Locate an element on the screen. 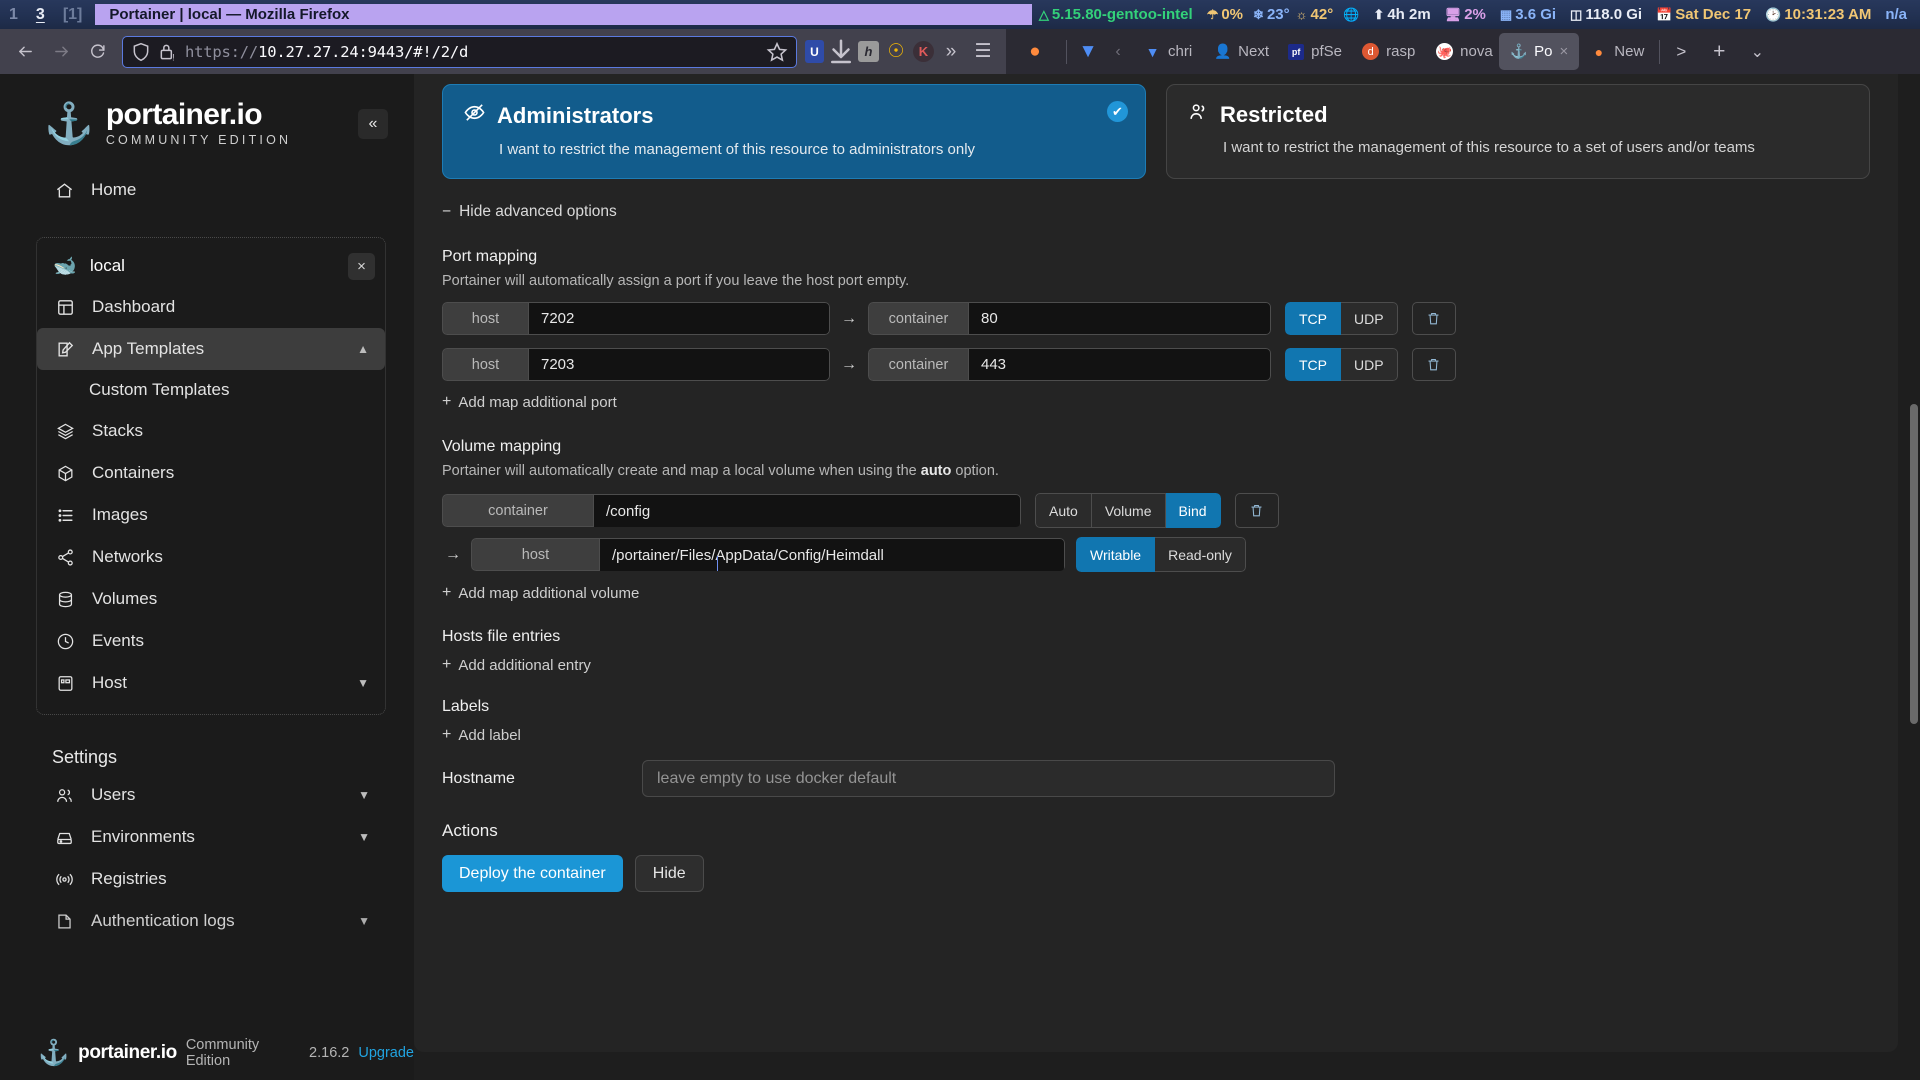 This screenshot has height=1080, width=1920. tab-pfsense: pf pfSe is located at coordinates (1314, 51).